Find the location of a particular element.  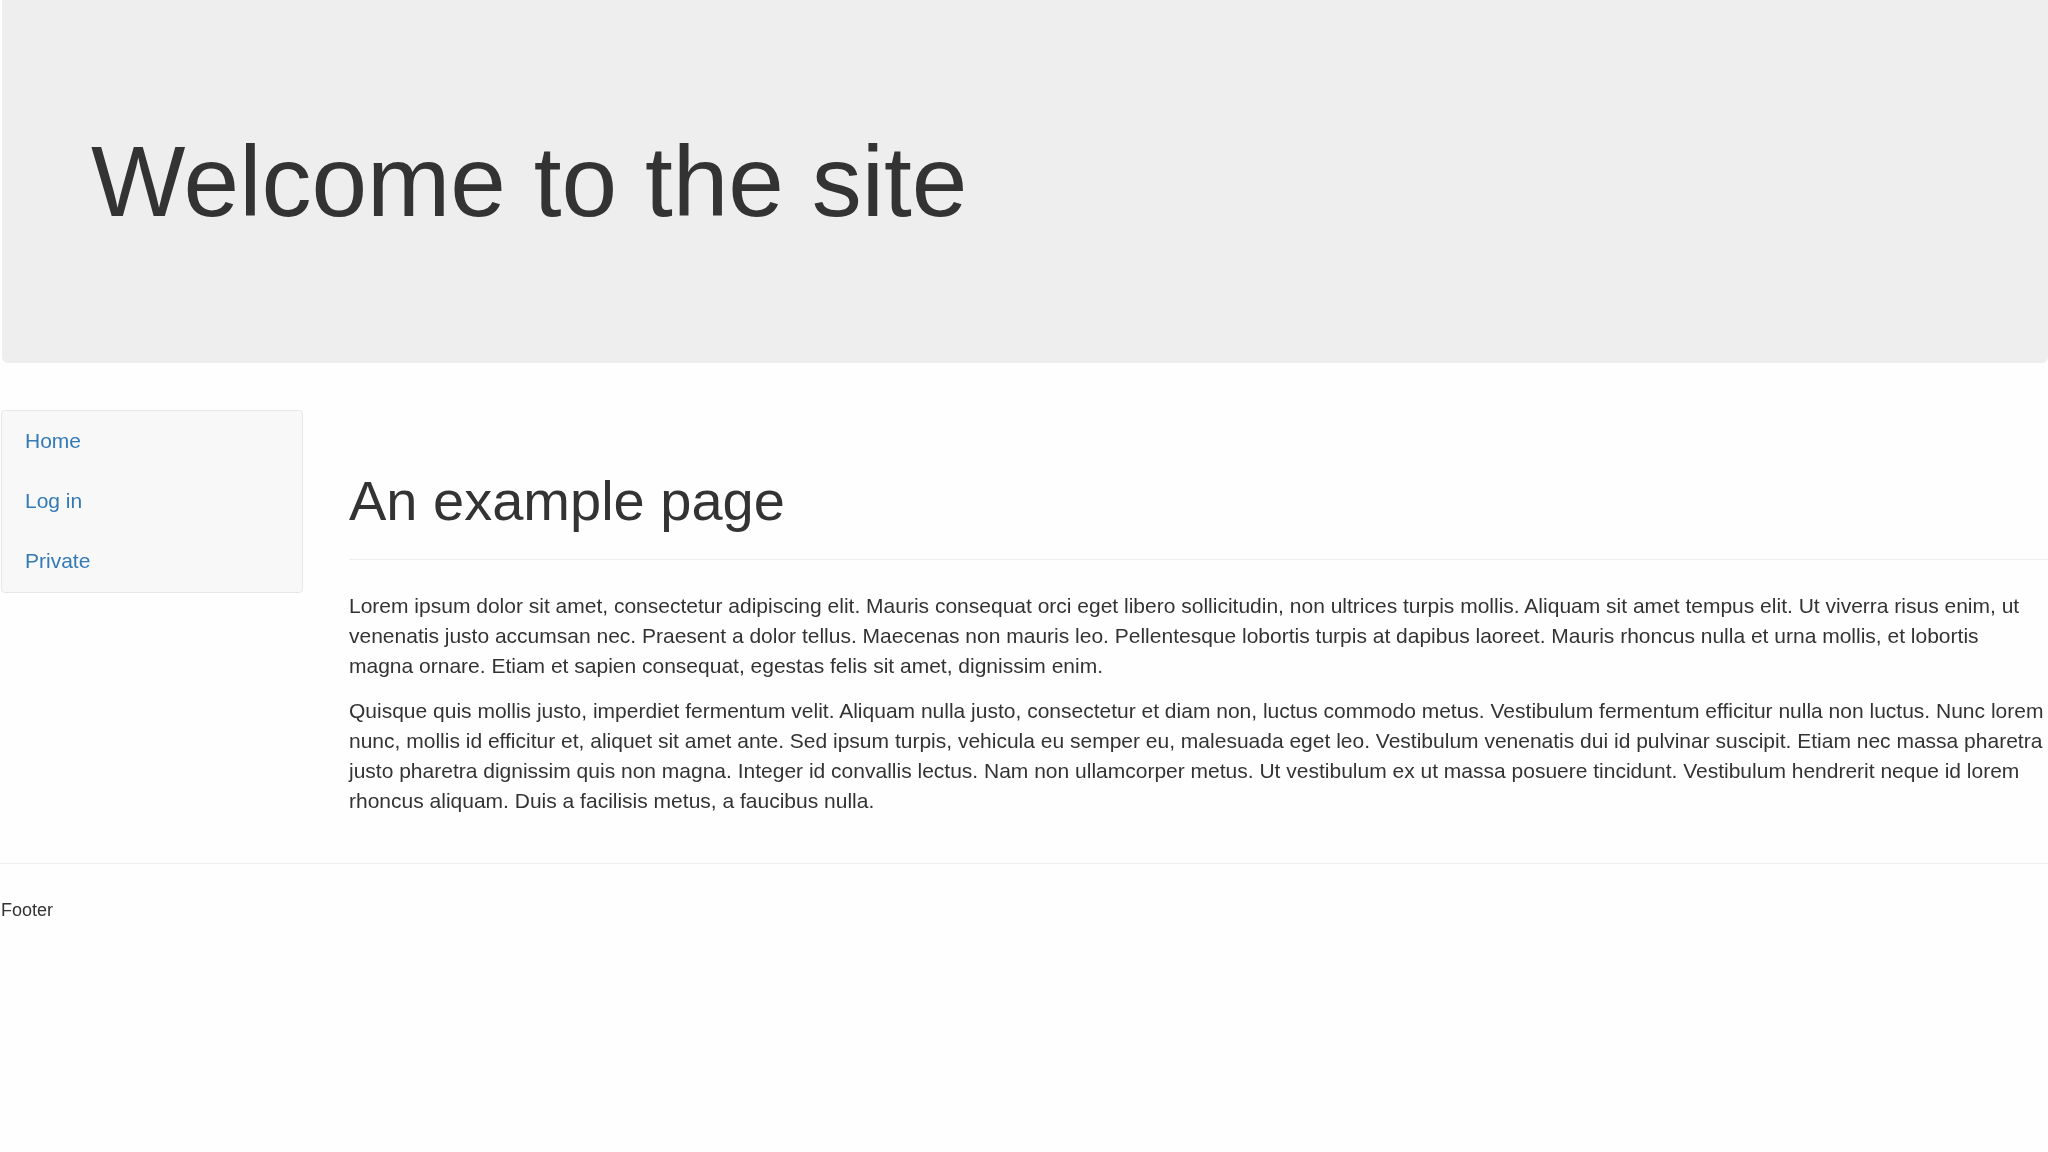

nav-link: Home is located at coordinates (53, 441).